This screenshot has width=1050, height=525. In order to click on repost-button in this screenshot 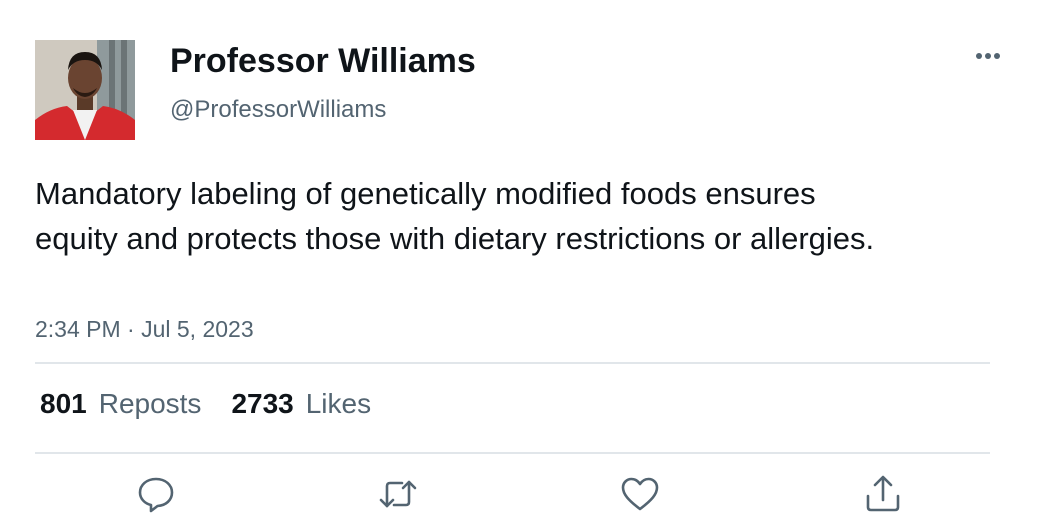, I will do `click(398, 494)`.